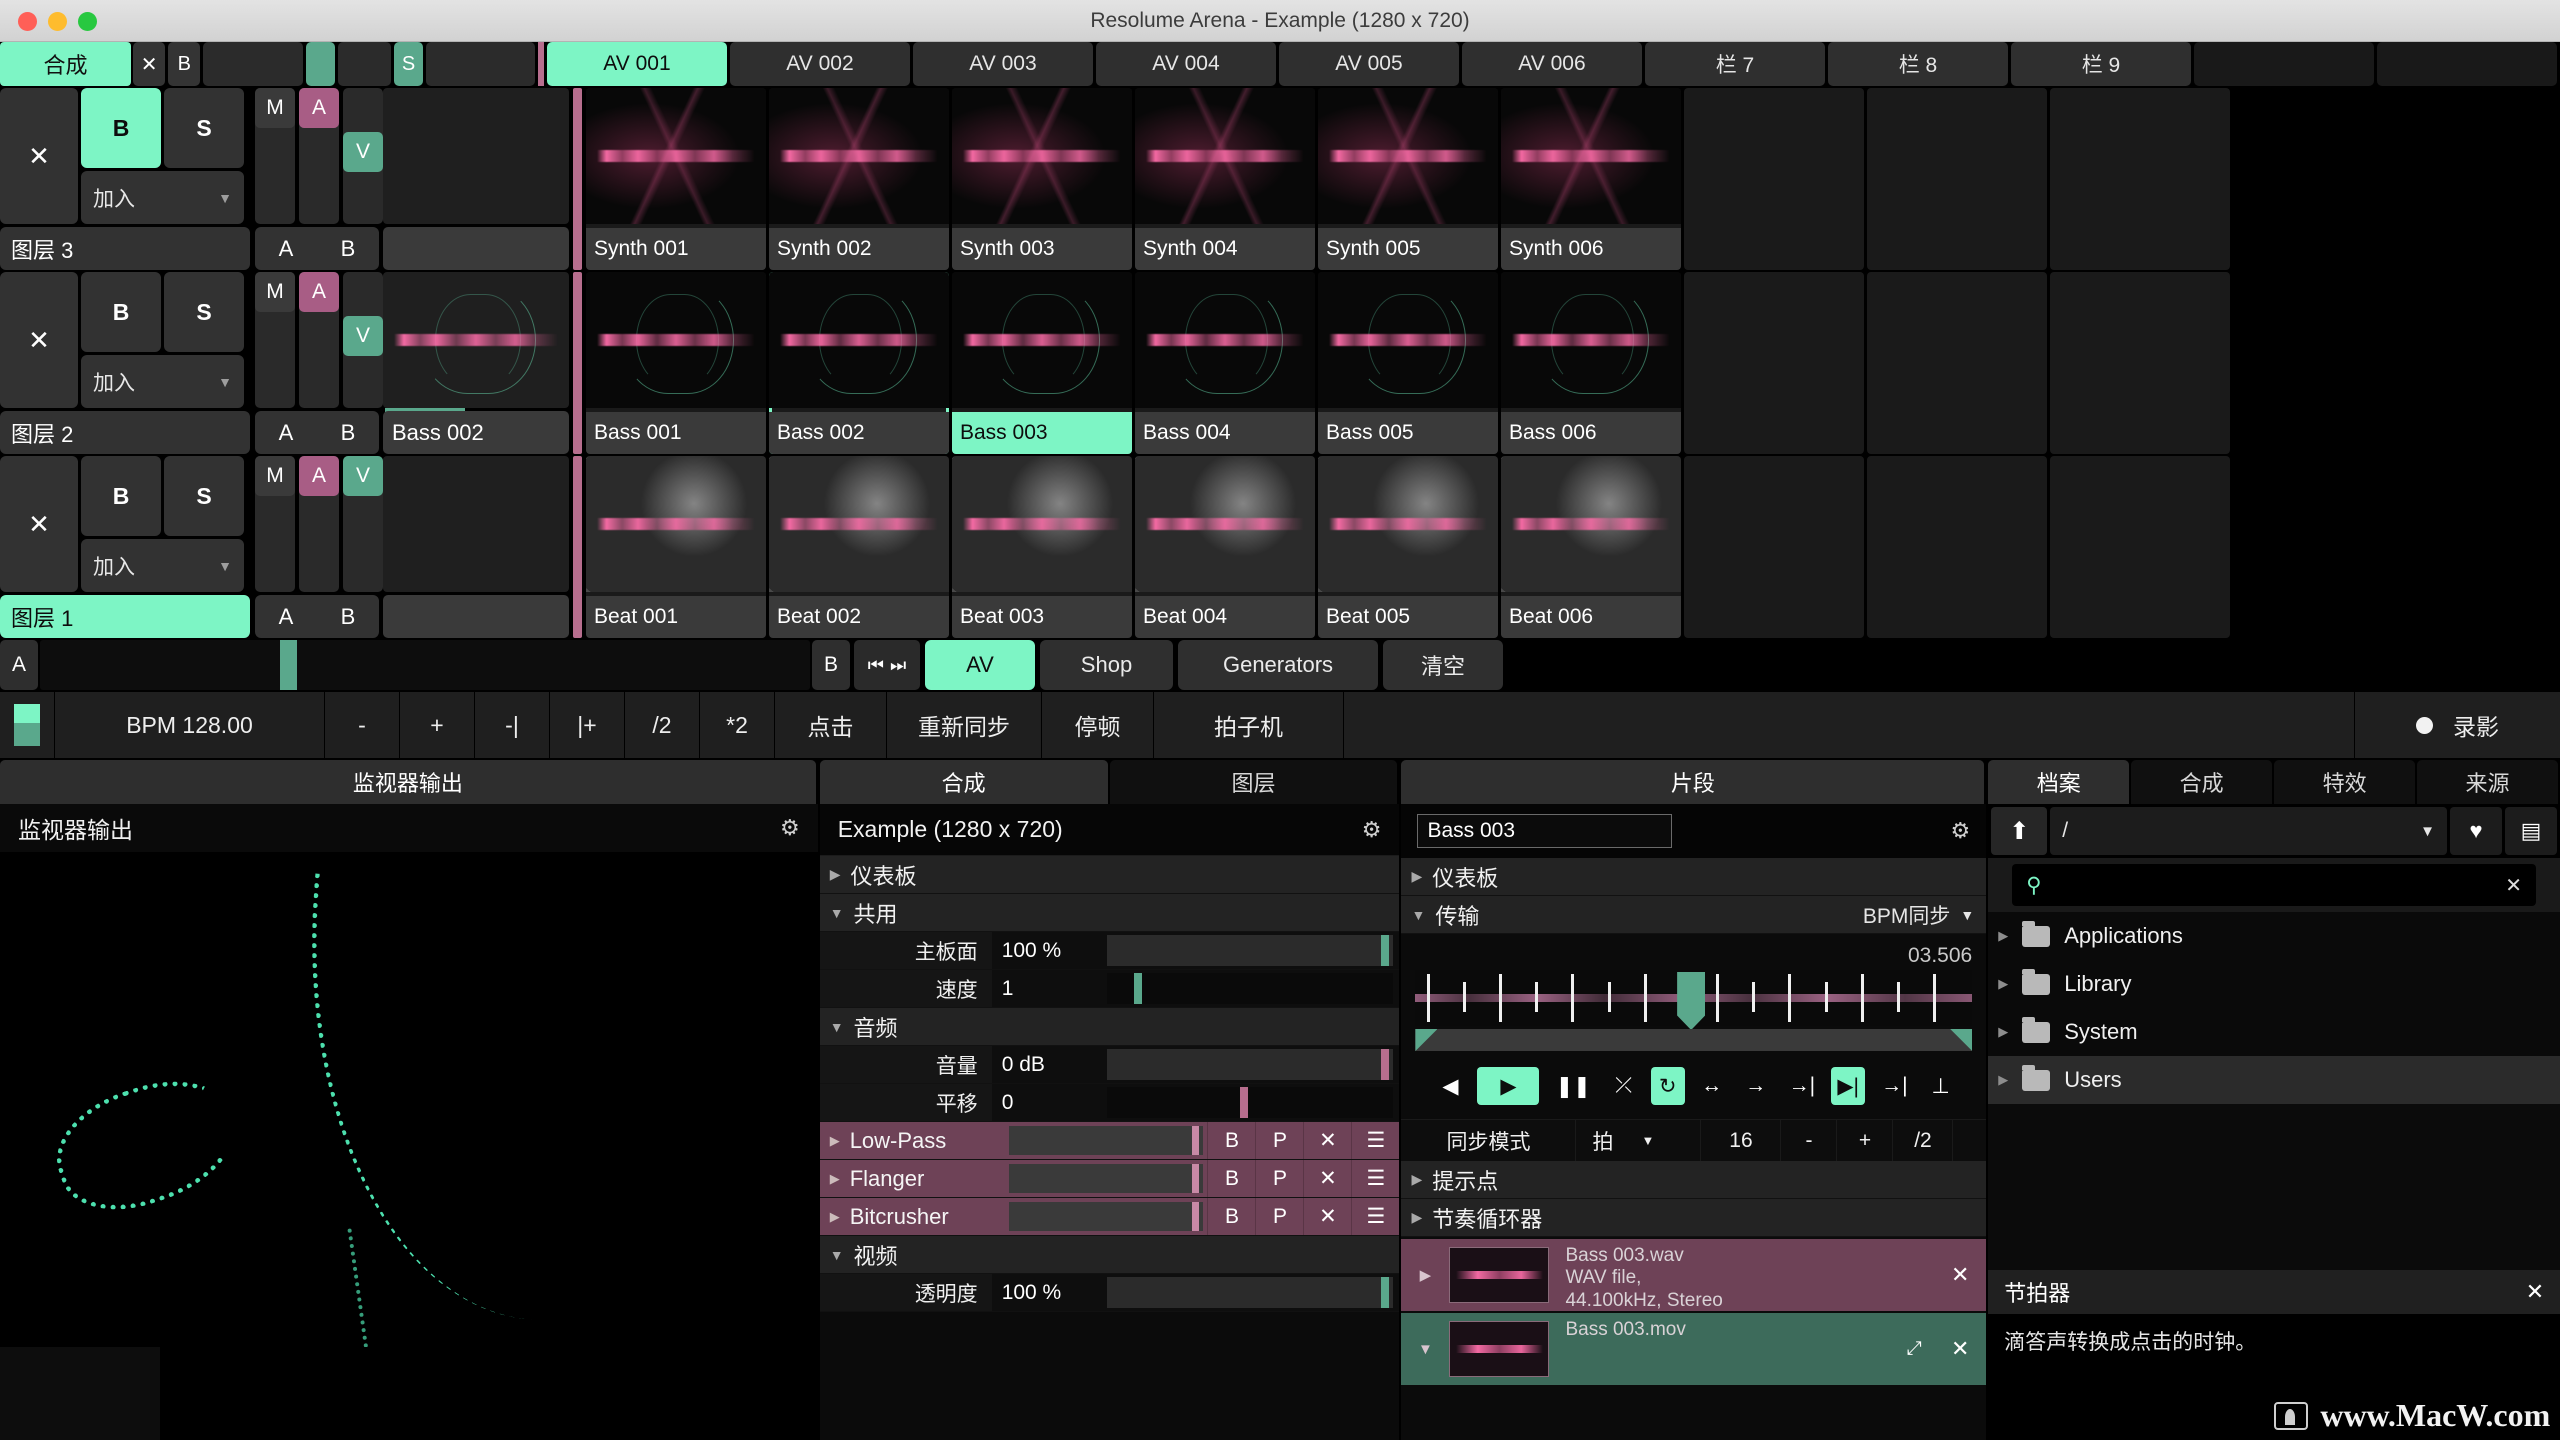 Image resolution: width=2560 pixels, height=1440 pixels. What do you see at coordinates (363, 476) in the screenshot?
I see `layer-video-button: V` at bounding box center [363, 476].